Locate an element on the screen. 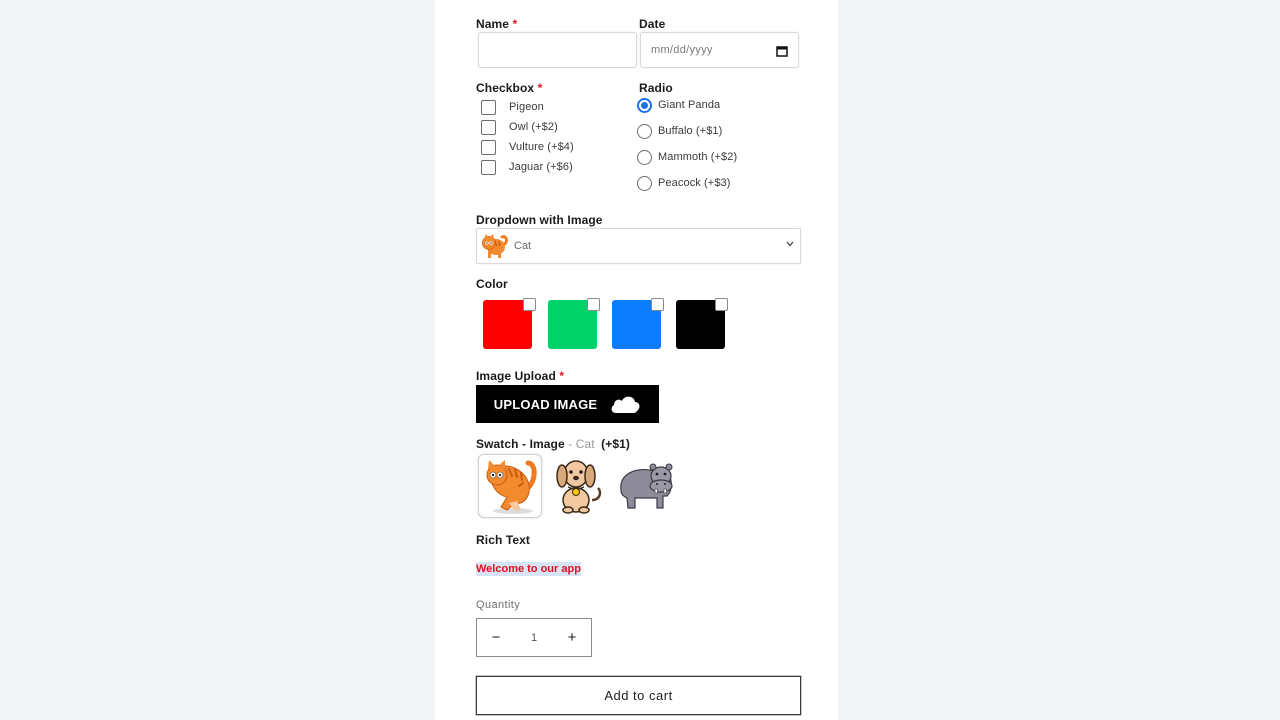 The height and width of the screenshot is (720, 1280). quantity-decrease-button: − is located at coordinates (496, 637).